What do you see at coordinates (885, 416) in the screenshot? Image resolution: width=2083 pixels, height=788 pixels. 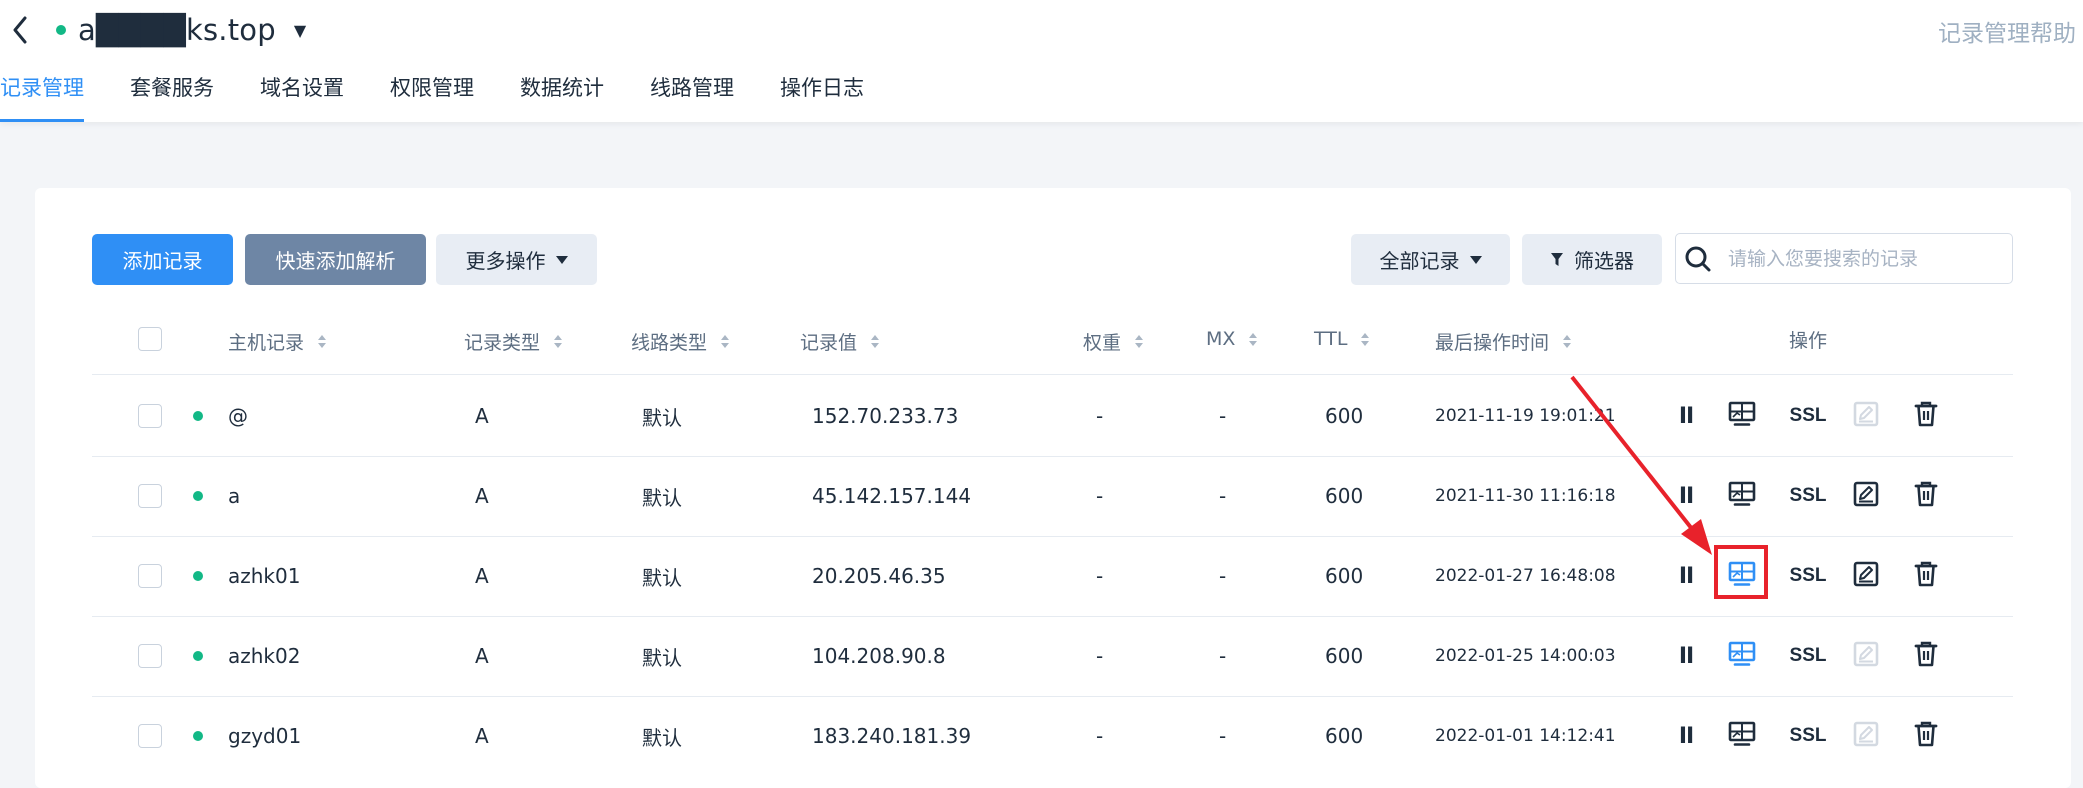 I see `cell-value: 152.70.233.73` at bounding box center [885, 416].